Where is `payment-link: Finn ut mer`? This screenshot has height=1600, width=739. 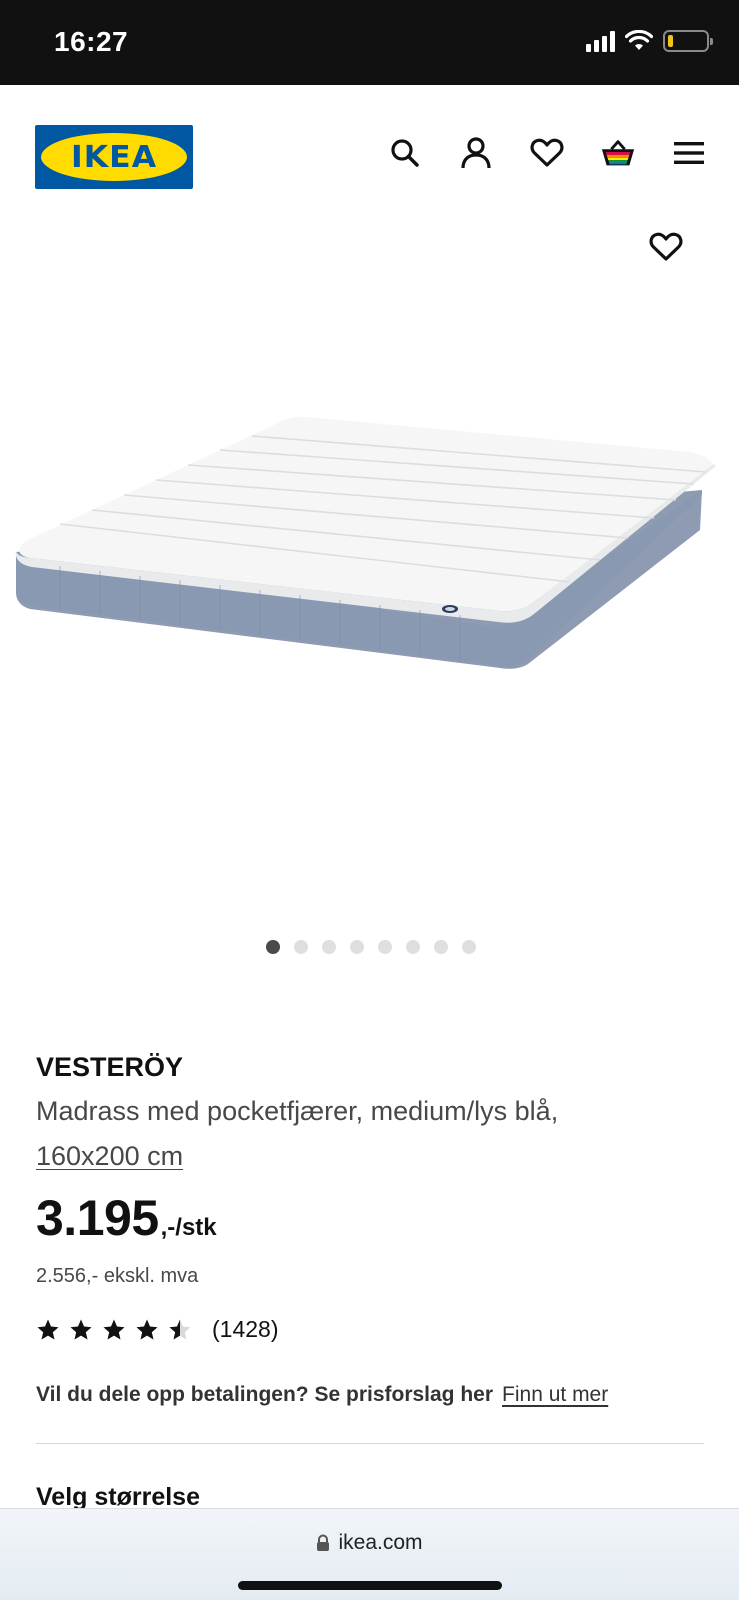
payment-link: Finn ut mer is located at coordinates (555, 1395).